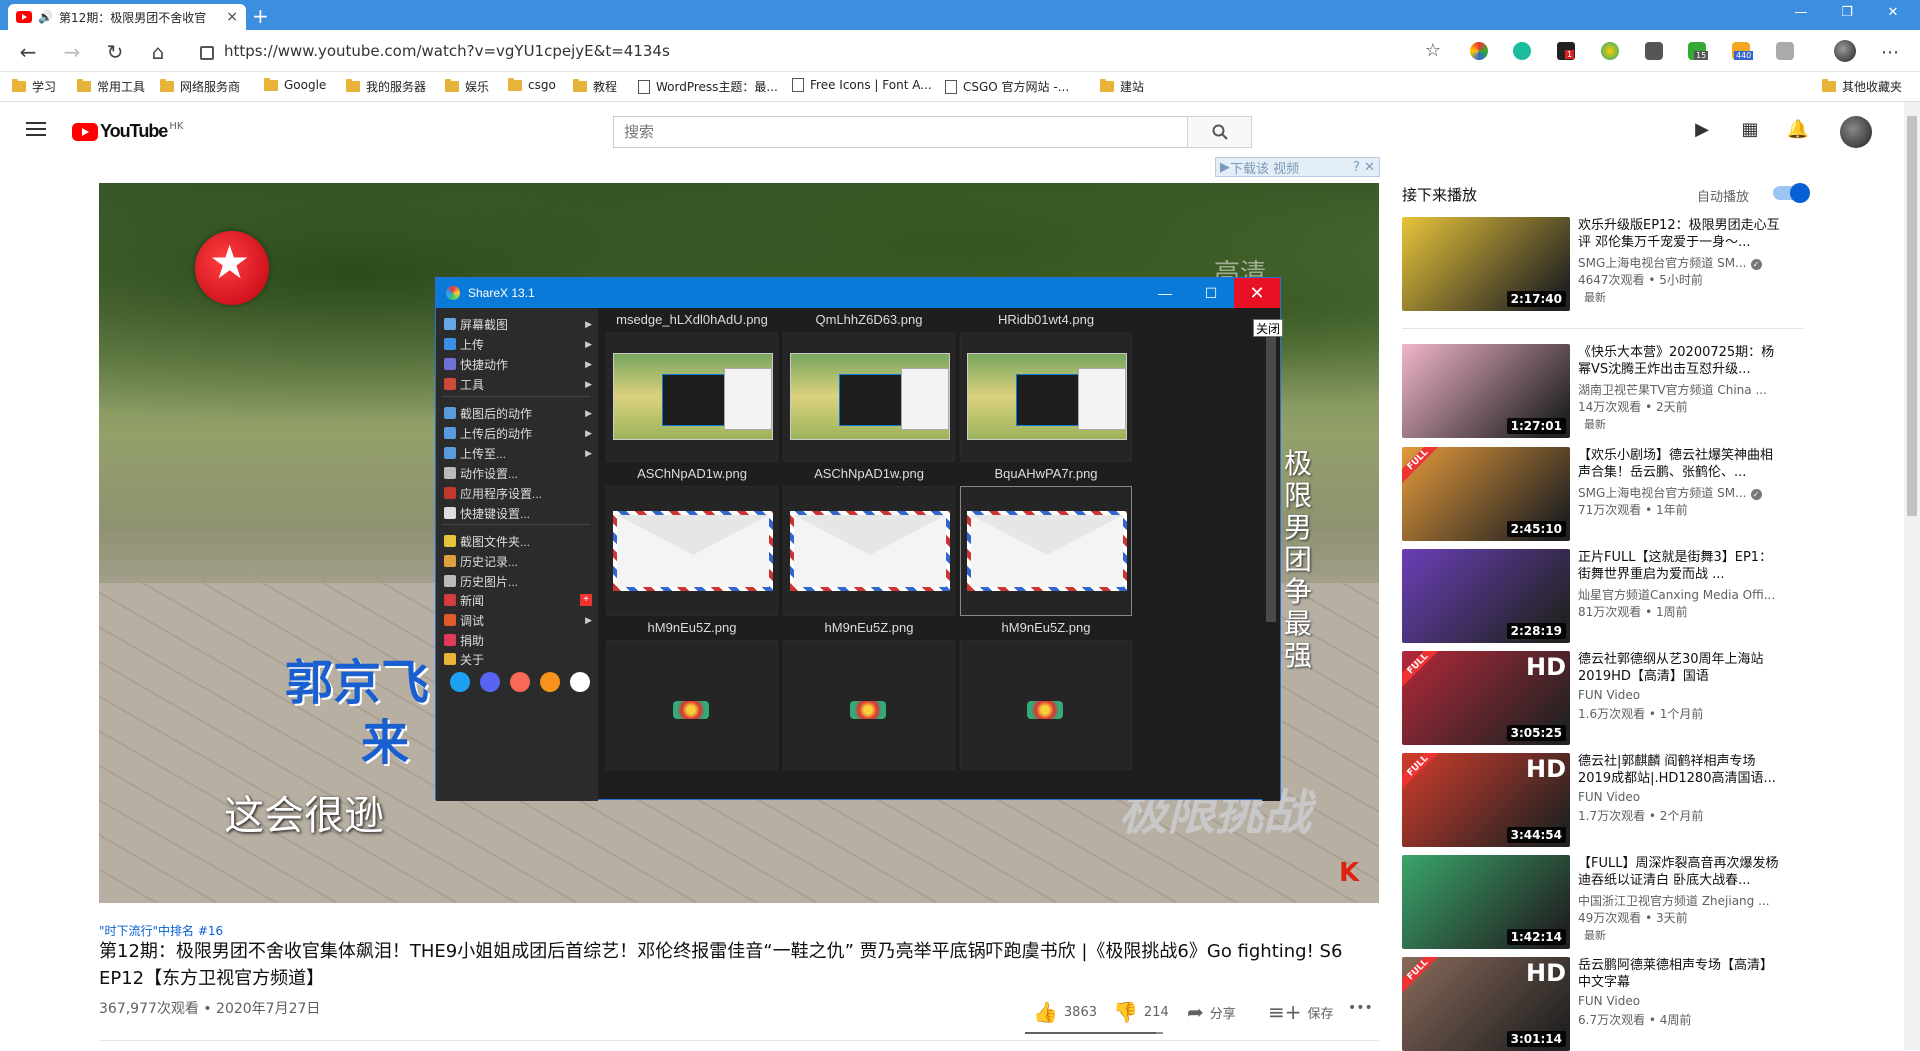 The height and width of the screenshot is (1051, 1920). I want to click on bookmark-item: 建站, so click(1122, 86).